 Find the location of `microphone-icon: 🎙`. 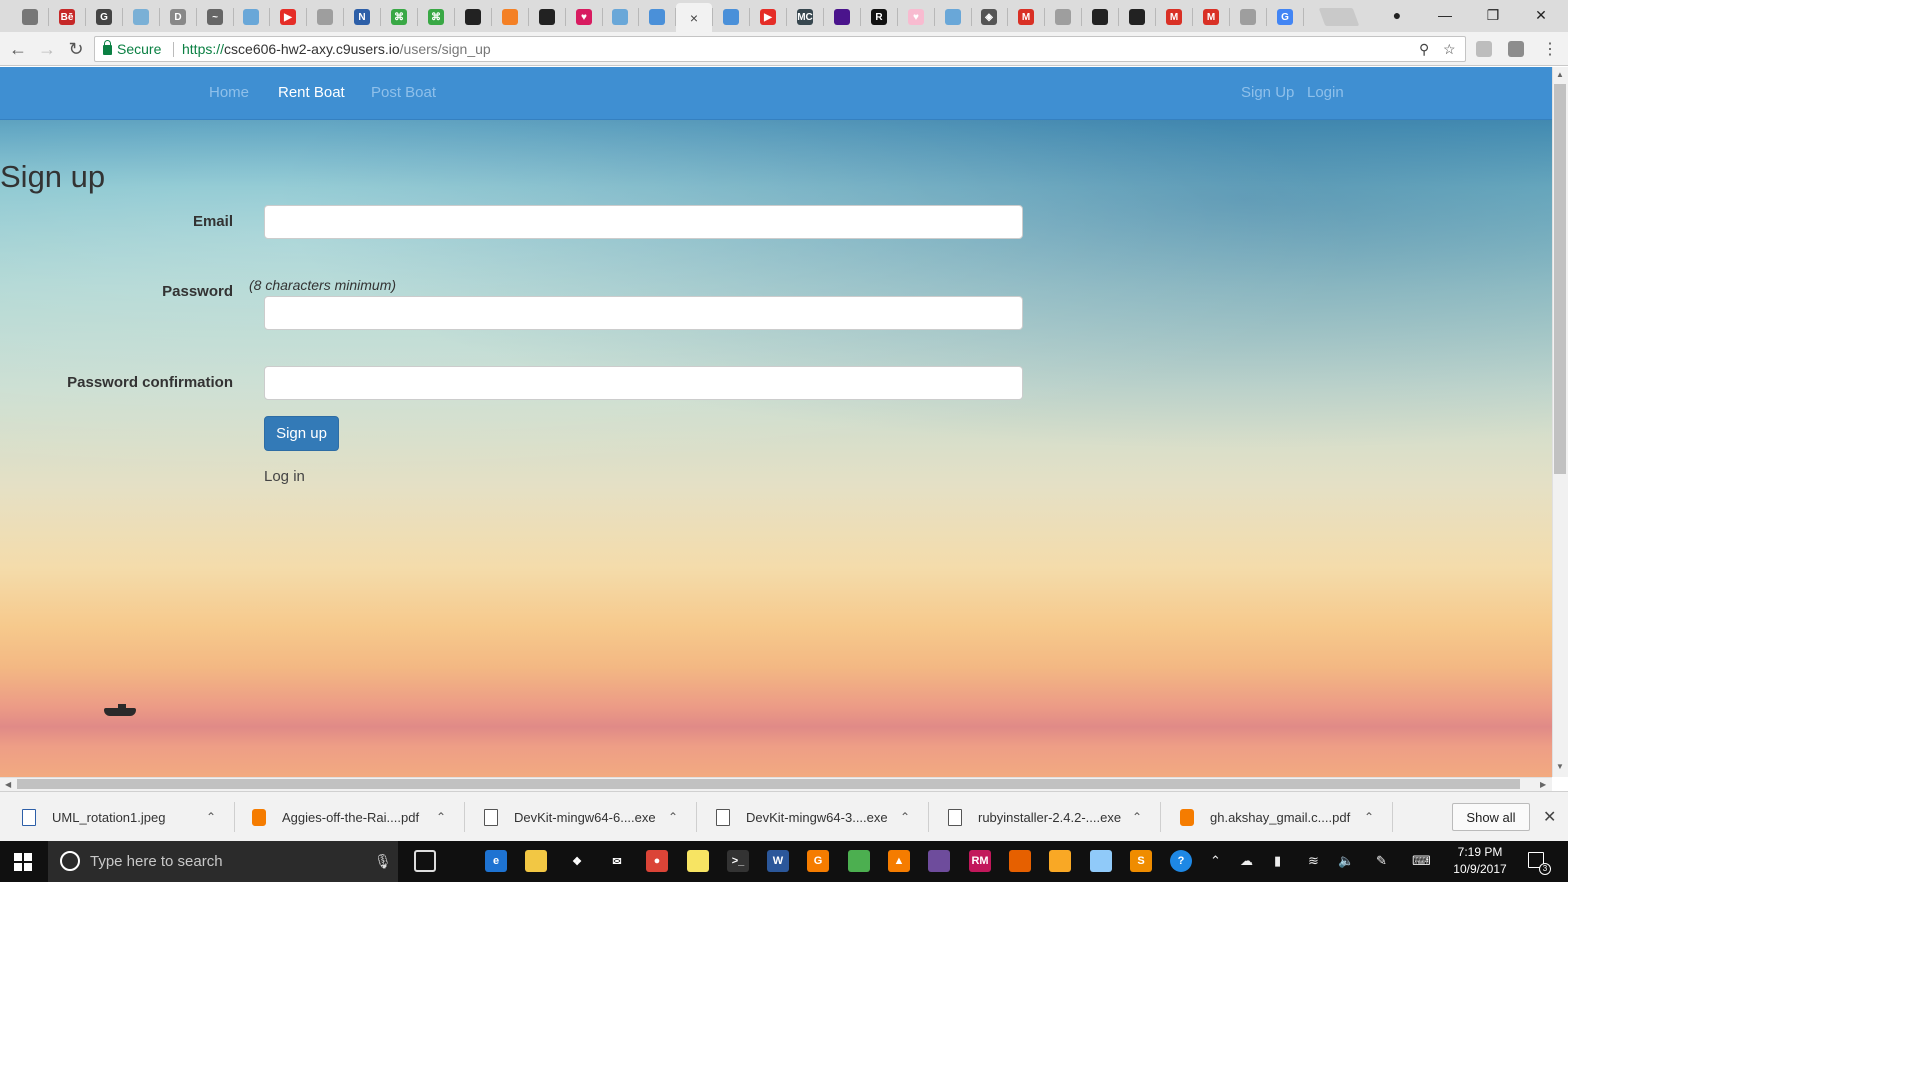

microphone-icon: 🎙 is located at coordinates (383, 861).